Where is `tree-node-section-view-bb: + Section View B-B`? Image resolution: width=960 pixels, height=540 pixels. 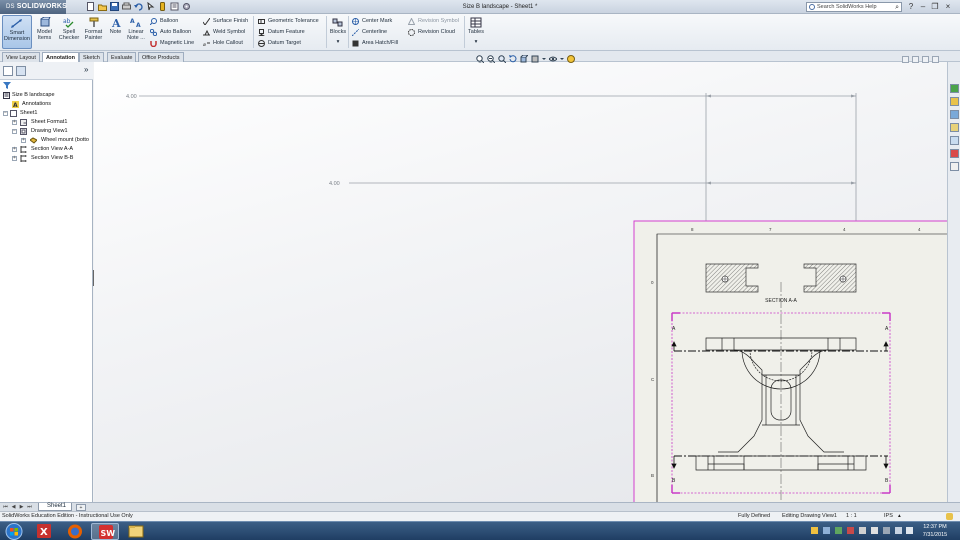 tree-node-section-view-bb: + Section View B-B is located at coordinates (46, 158).